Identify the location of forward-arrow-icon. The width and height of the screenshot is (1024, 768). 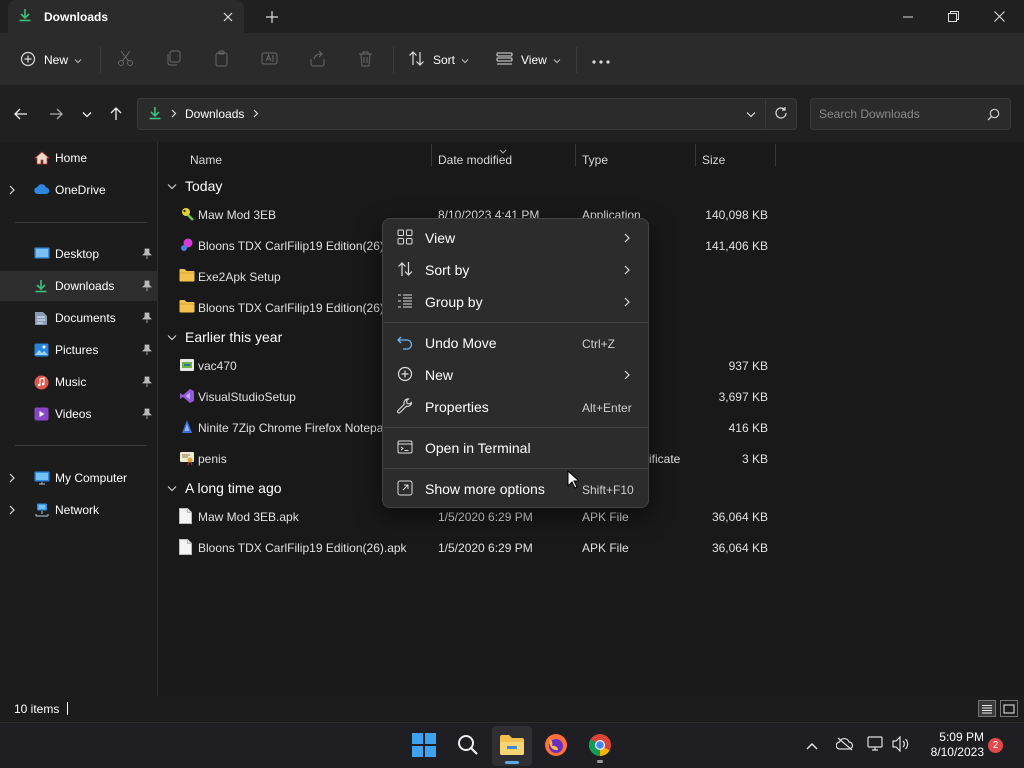
(56, 114).